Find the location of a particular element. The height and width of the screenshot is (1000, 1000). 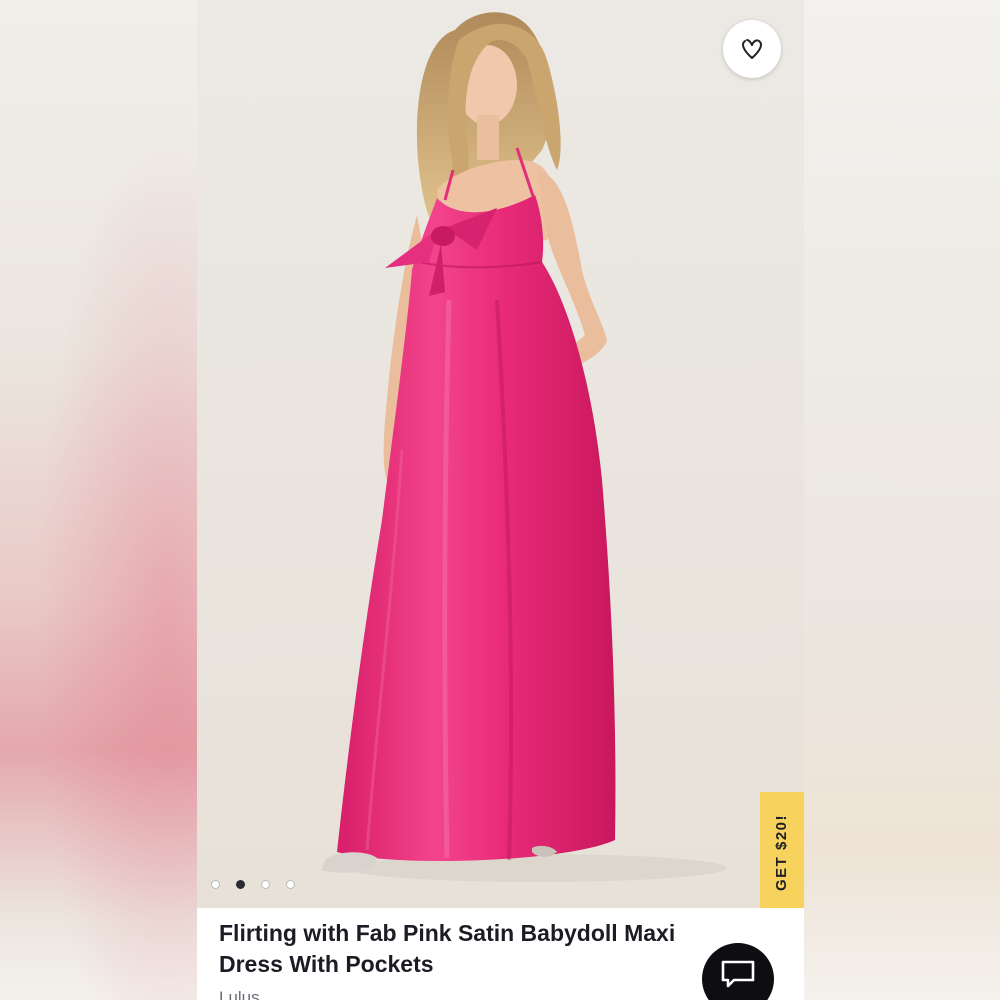

like-button is located at coordinates (752, 49).